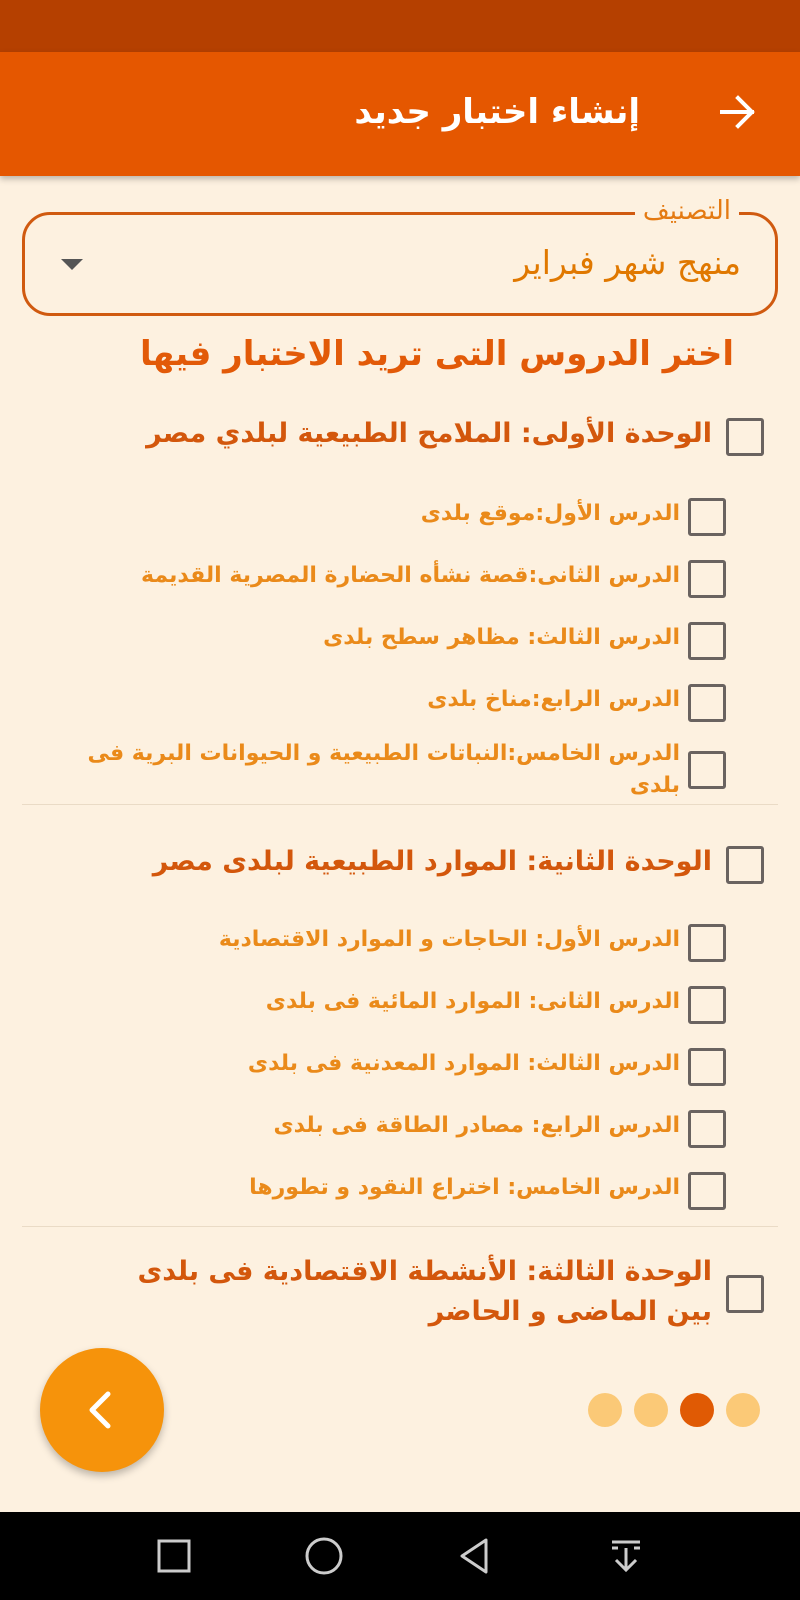 The height and width of the screenshot is (1600, 800). What do you see at coordinates (626, 1556) in the screenshot?
I see `download-icon` at bounding box center [626, 1556].